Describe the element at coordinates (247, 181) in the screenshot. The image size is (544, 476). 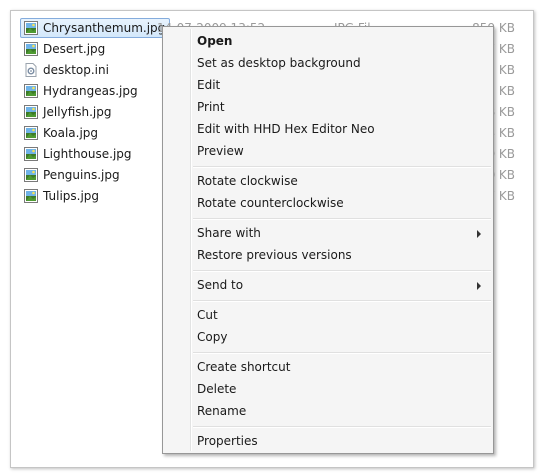
I see `menu-item-label: Rotate clockwise` at that location.